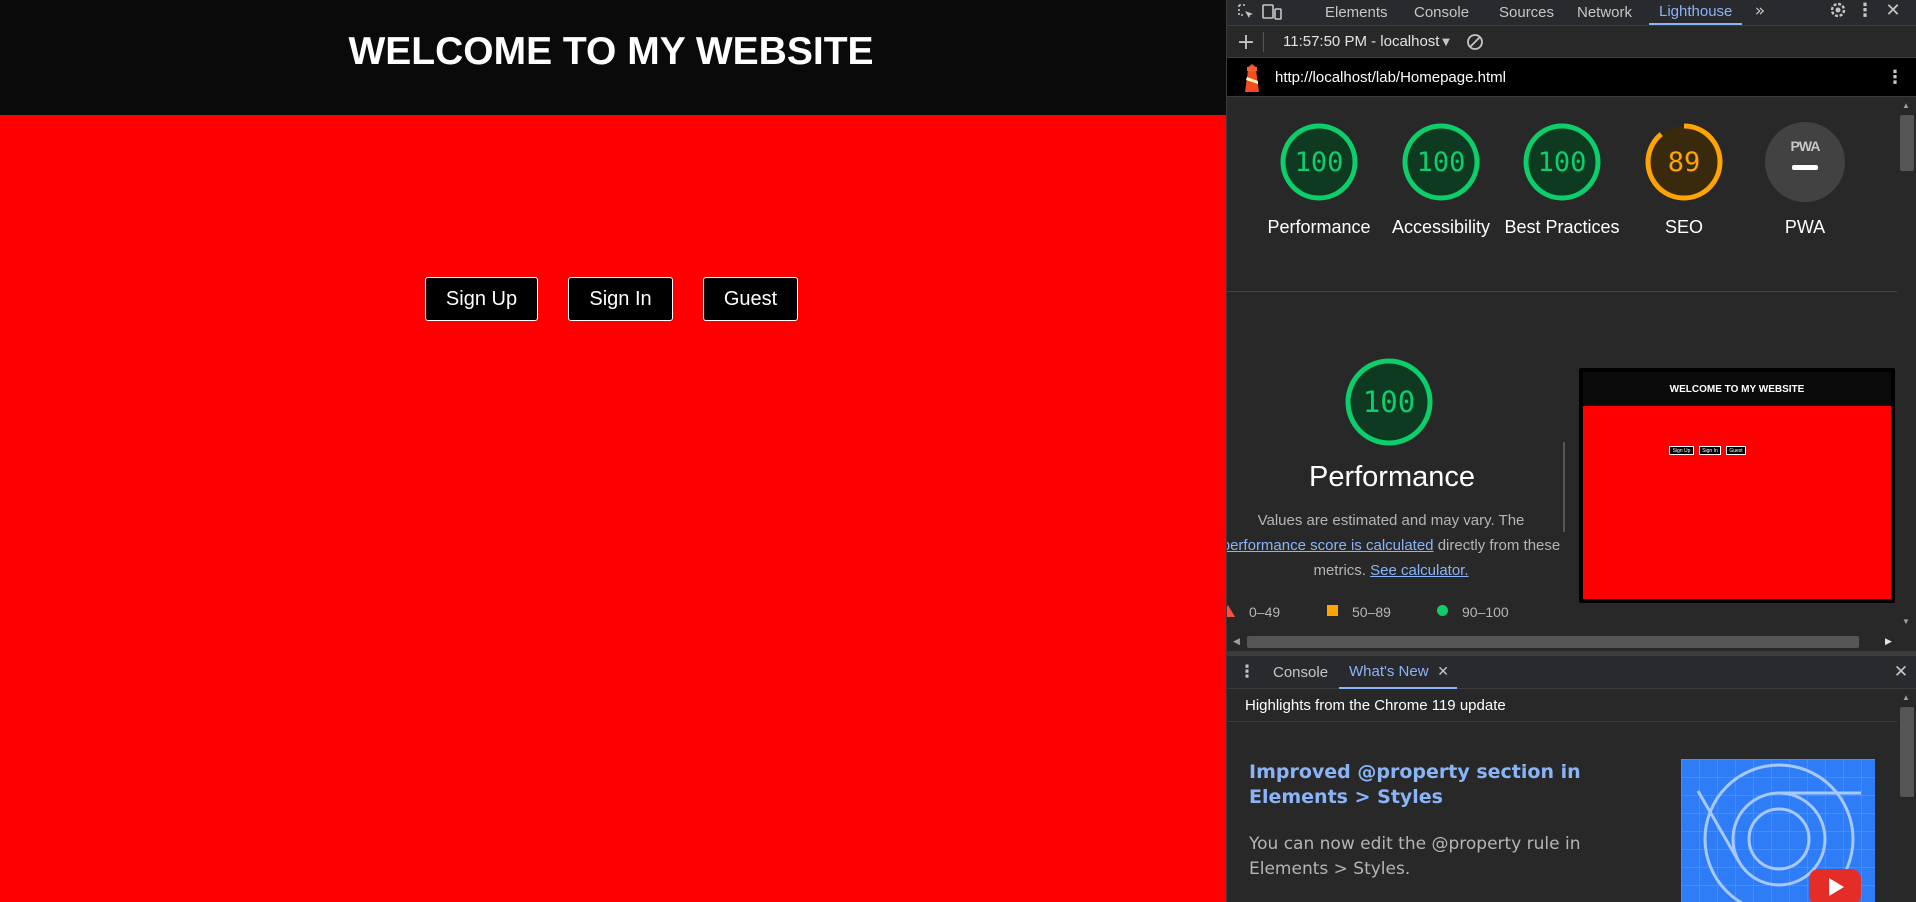 This screenshot has height=902, width=1916. Describe the element at coordinates (1906, 365) in the screenshot. I see `report-vertical-scrollbar: ▲ ▼` at that location.